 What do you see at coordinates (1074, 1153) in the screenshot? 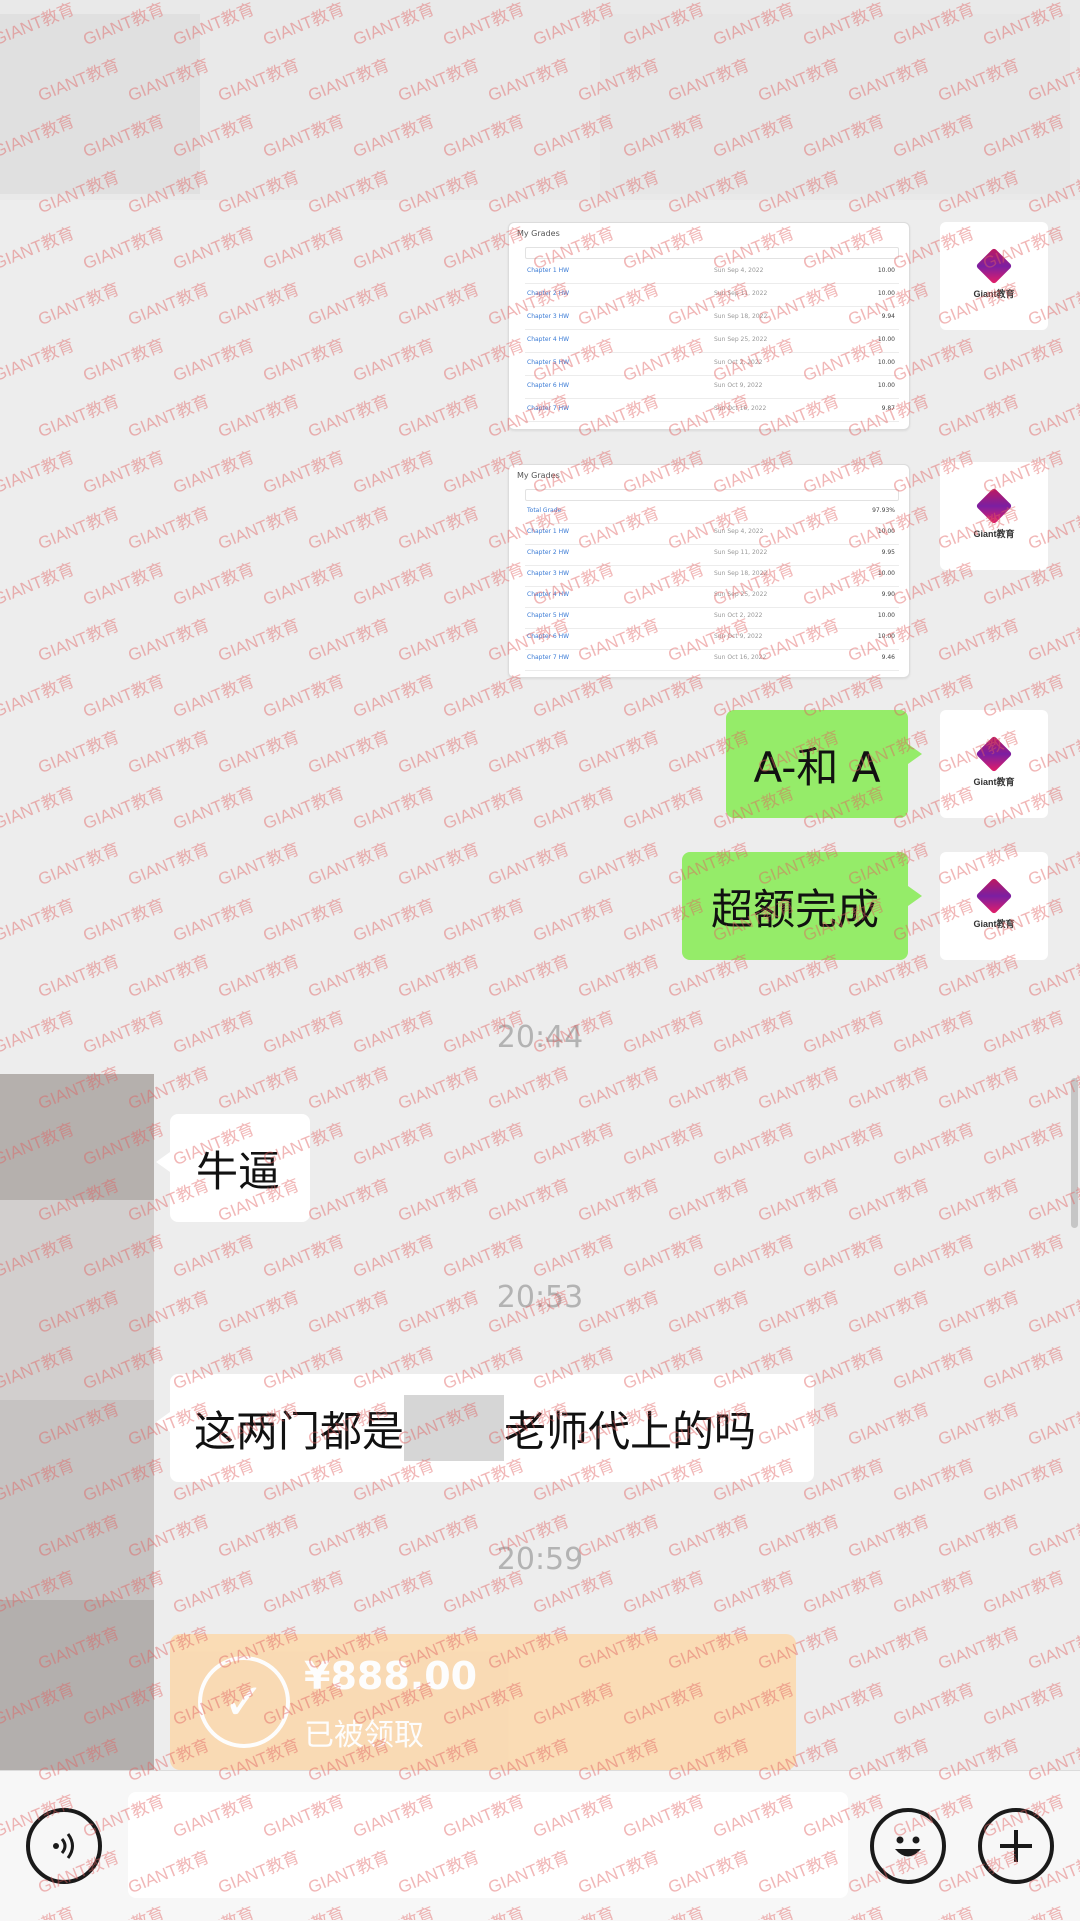
I see `scrollbar` at bounding box center [1074, 1153].